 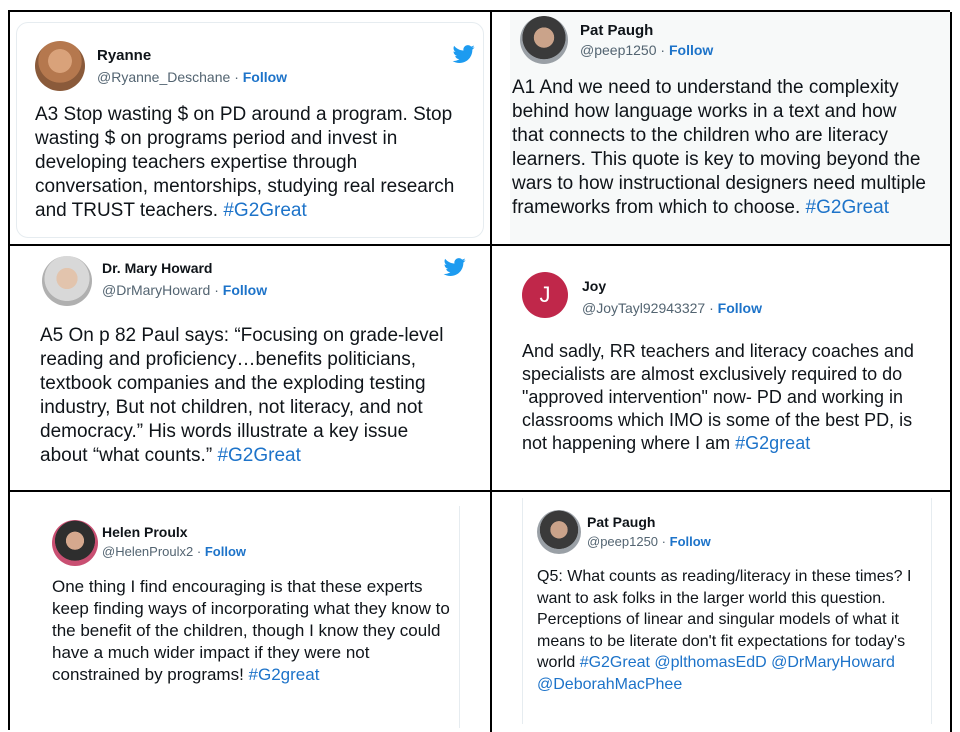 I want to click on handle-line: @JoyTayl92943327 · Follow, so click(x=672, y=308).